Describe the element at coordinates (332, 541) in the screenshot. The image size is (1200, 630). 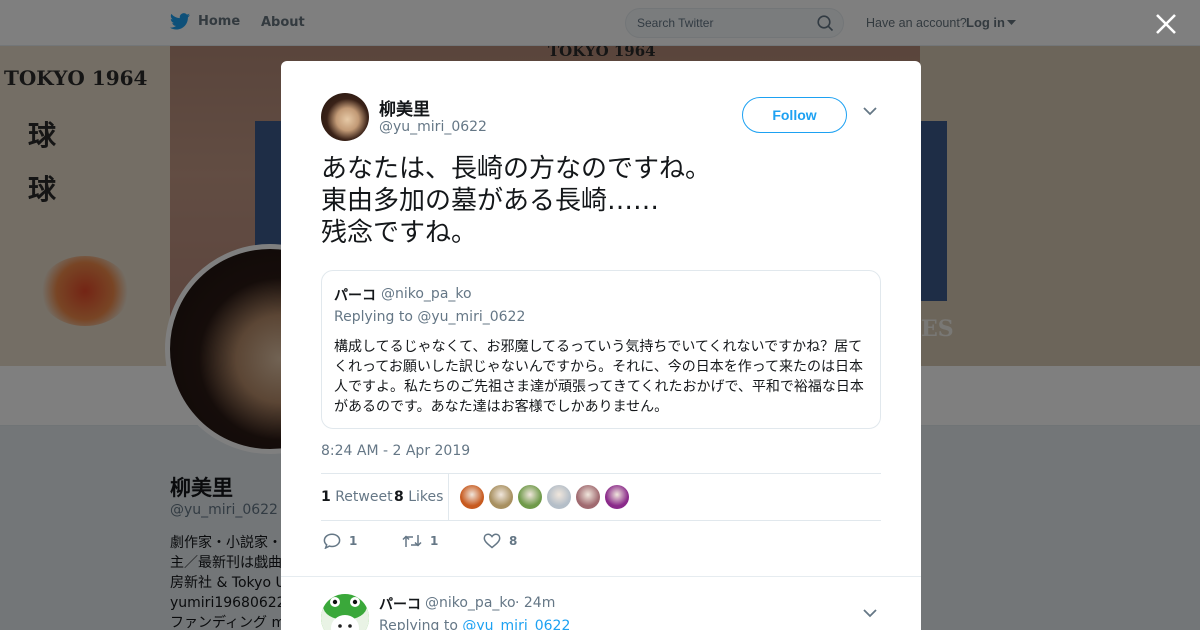
I see `reply-icon` at that location.